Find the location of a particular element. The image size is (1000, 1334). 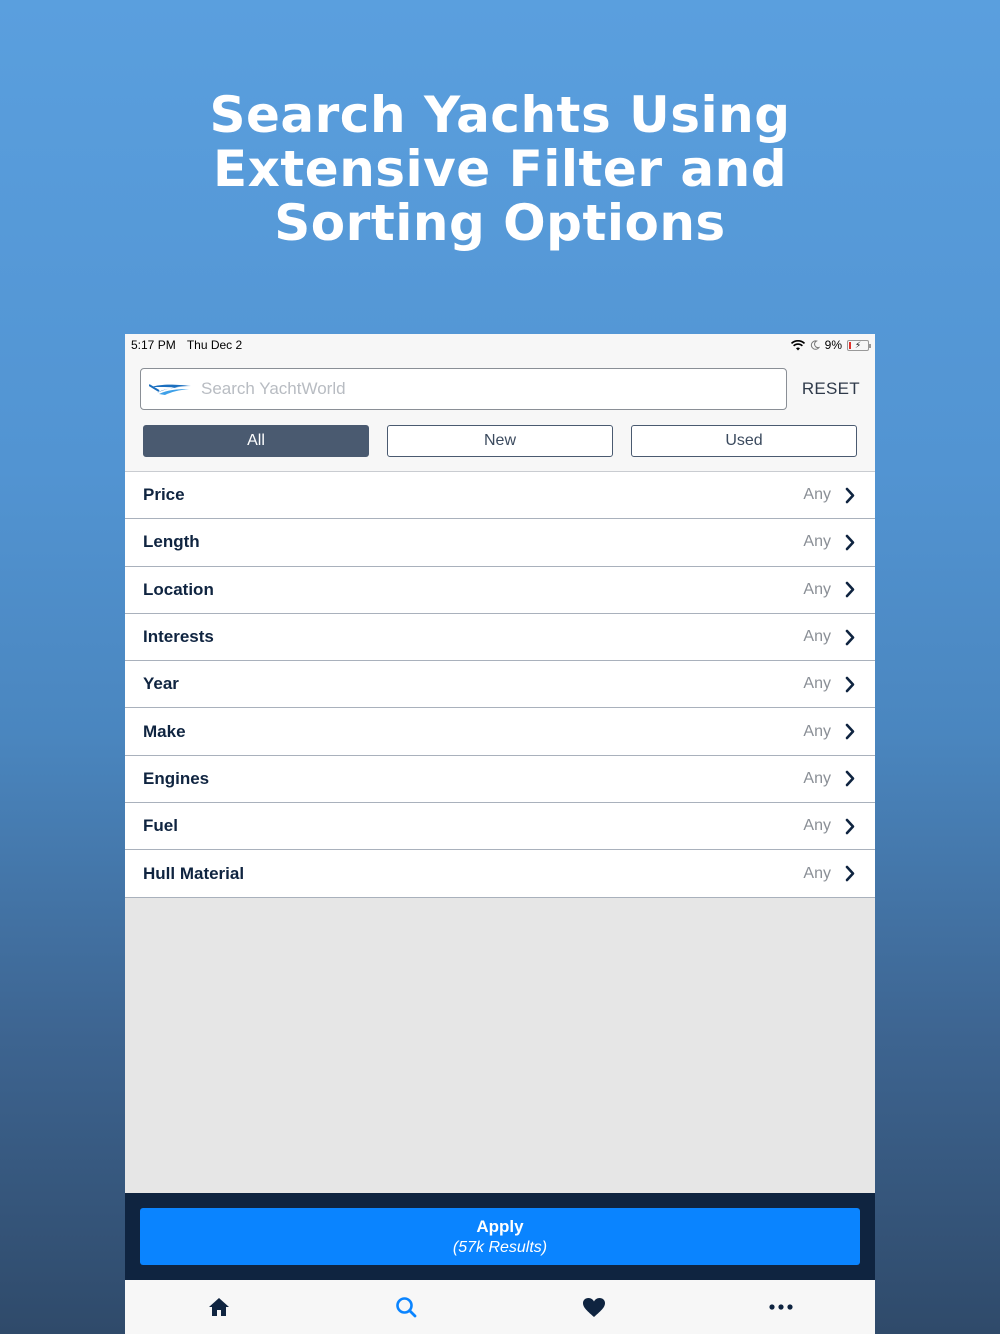

filter-label: Hull Material is located at coordinates (194, 873).